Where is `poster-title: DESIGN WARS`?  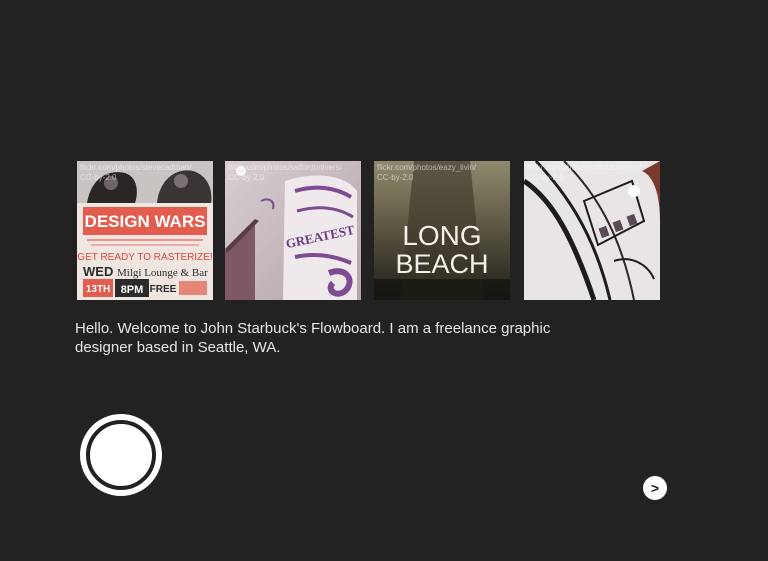 poster-title: DESIGN WARS is located at coordinates (145, 221).